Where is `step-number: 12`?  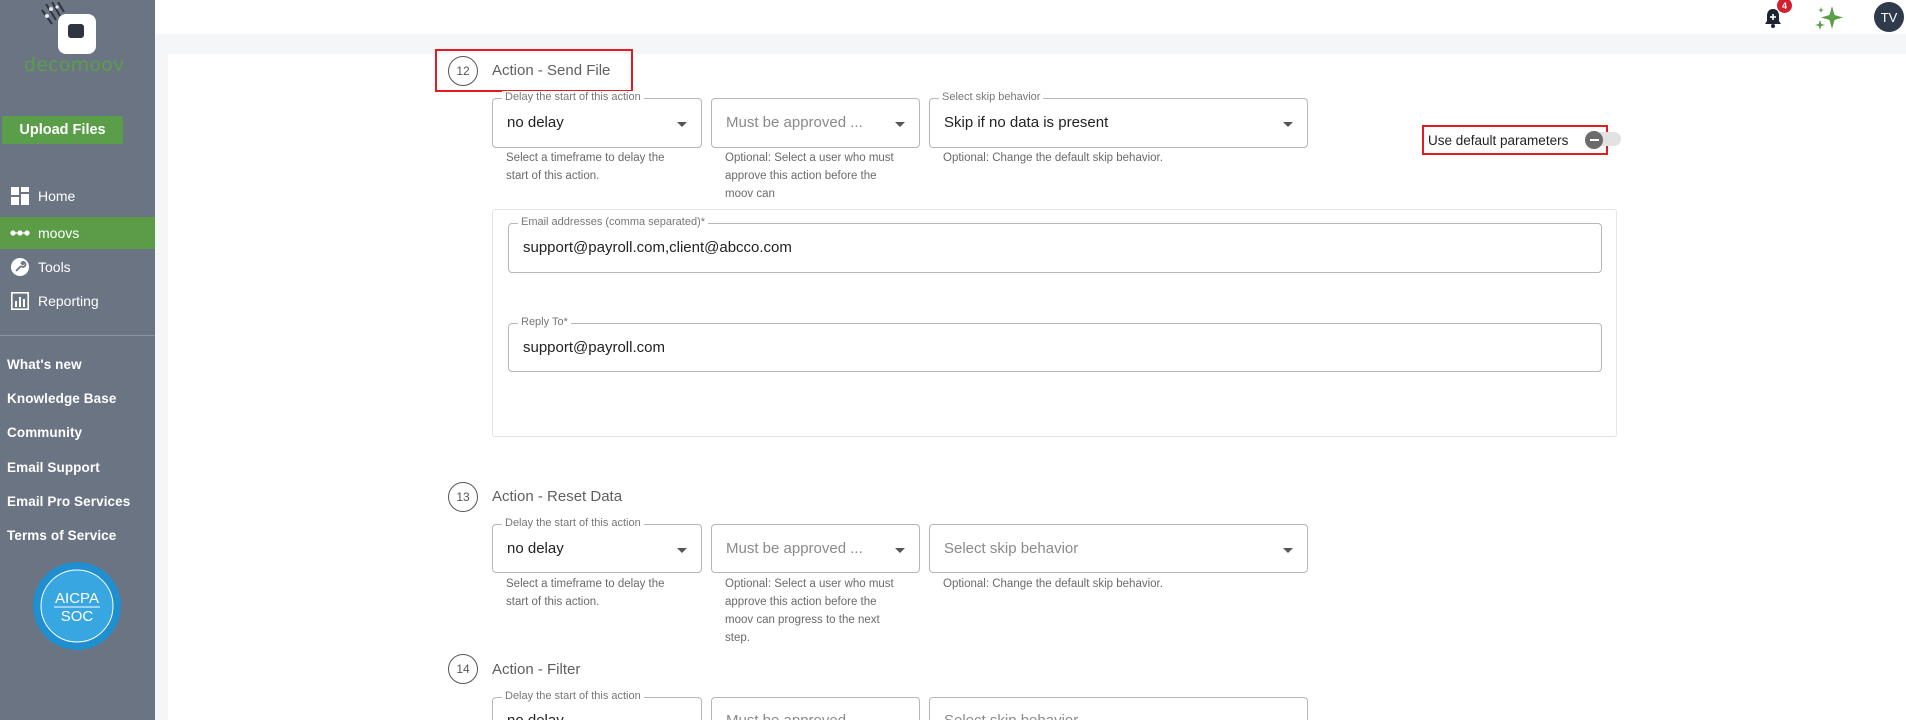
step-number: 12 is located at coordinates (463, 71).